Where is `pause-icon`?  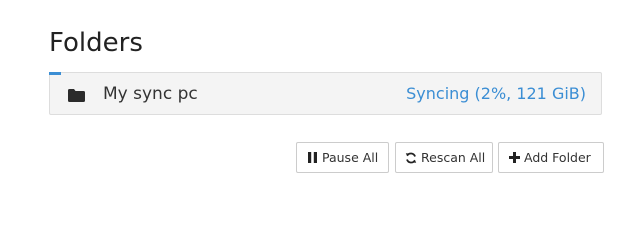 pause-icon is located at coordinates (312, 158).